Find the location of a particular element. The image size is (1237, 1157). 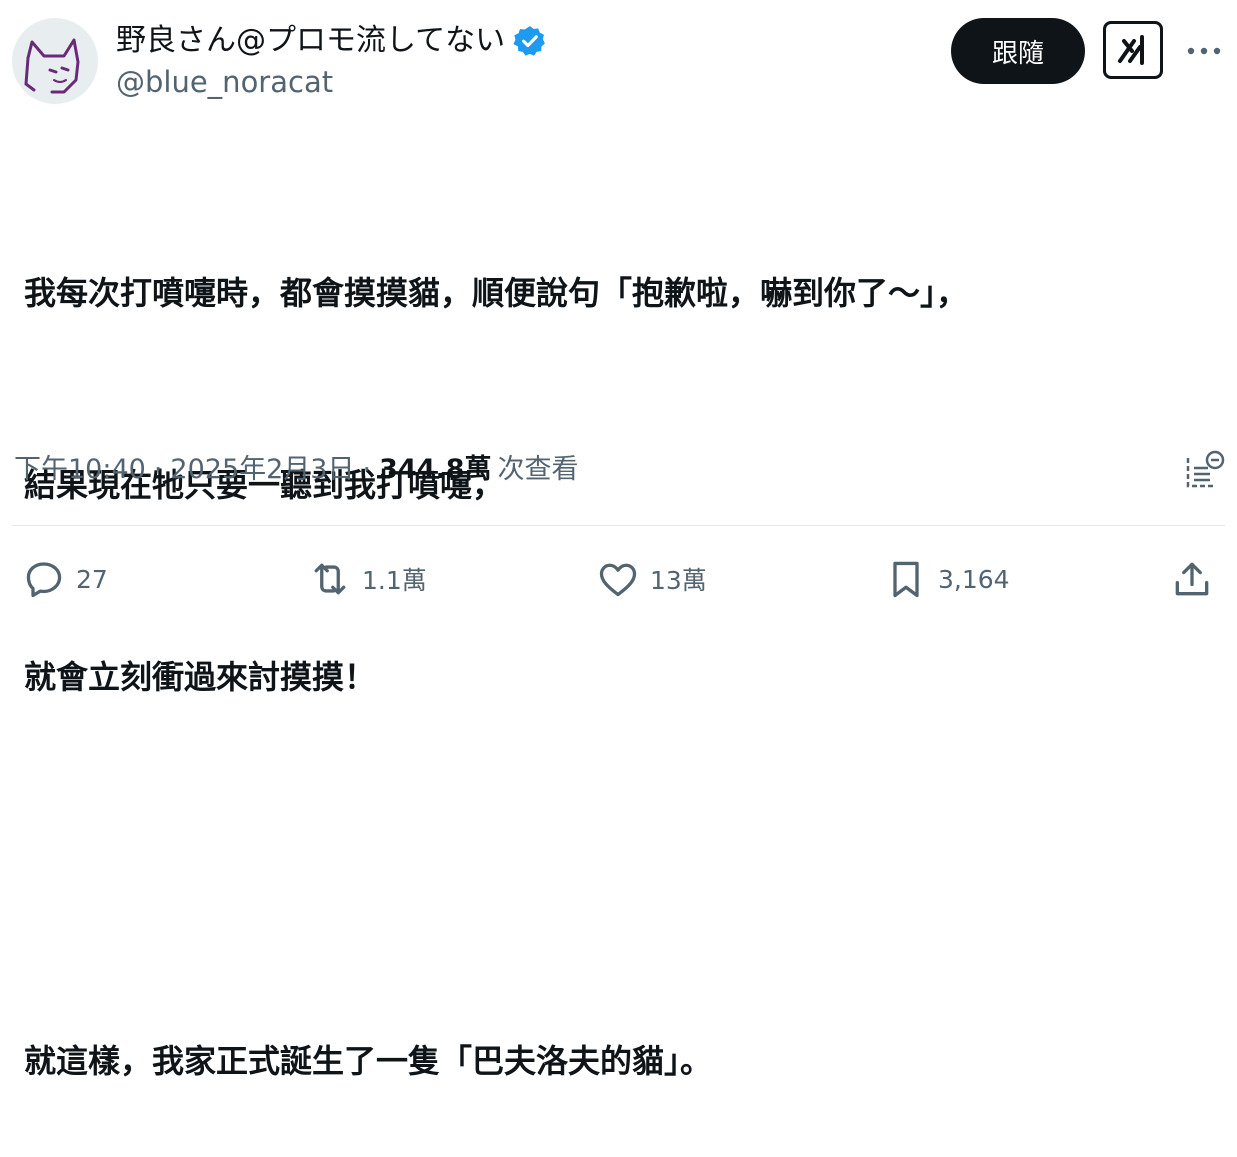

more-options-button is located at coordinates (1204, 51).